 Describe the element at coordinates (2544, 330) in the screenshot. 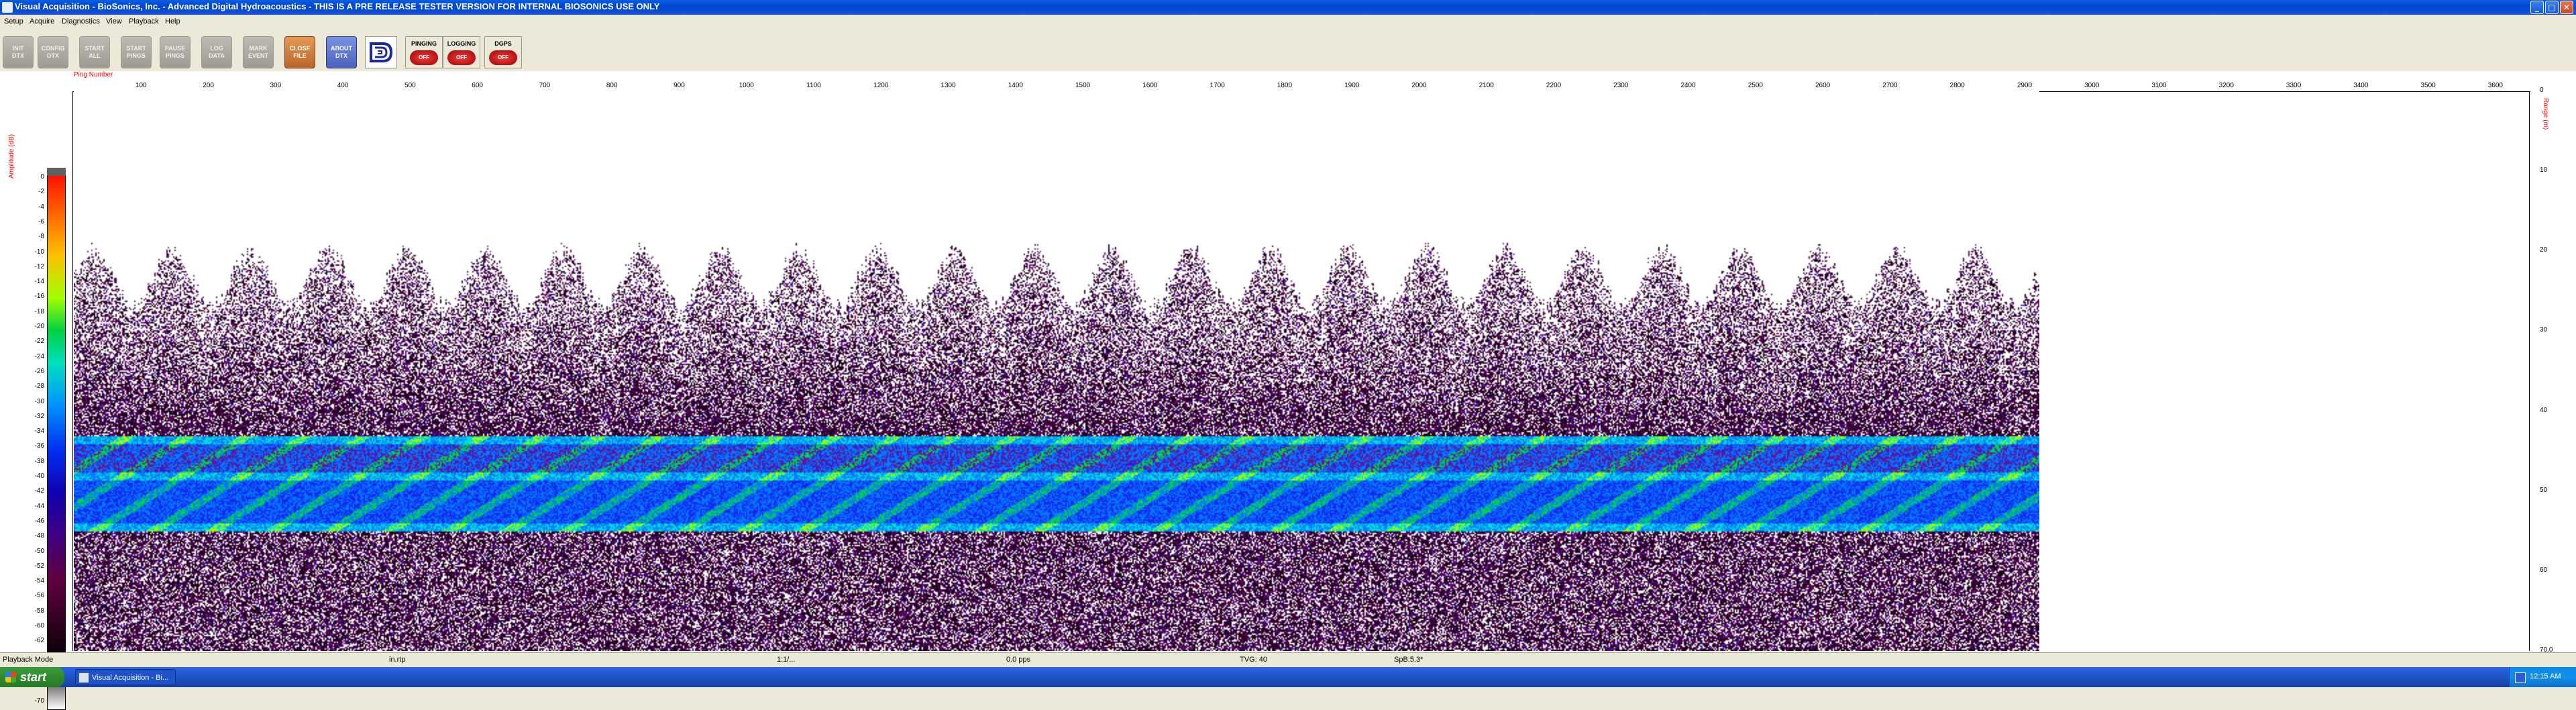

I see `range-tick: 30` at that location.